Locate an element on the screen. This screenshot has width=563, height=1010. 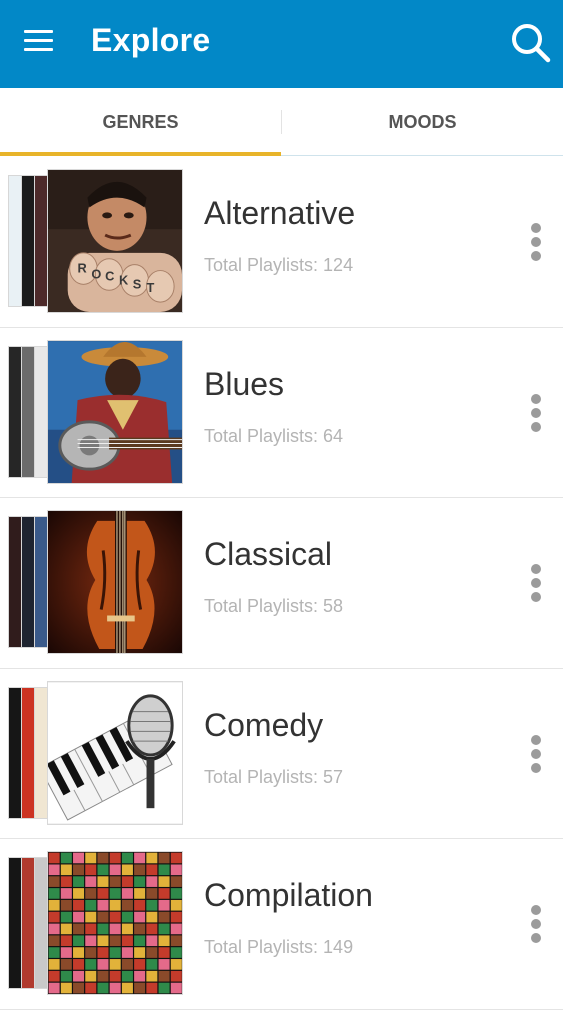
tab-moods: MOODS is located at coordinates (422, 122).